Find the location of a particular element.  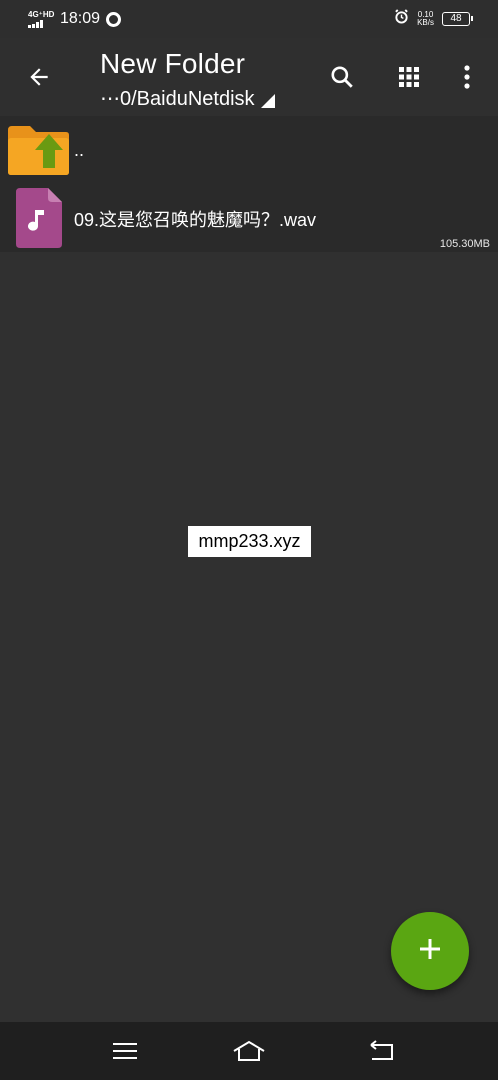

home-icon is located at coordinates (249, 1051).